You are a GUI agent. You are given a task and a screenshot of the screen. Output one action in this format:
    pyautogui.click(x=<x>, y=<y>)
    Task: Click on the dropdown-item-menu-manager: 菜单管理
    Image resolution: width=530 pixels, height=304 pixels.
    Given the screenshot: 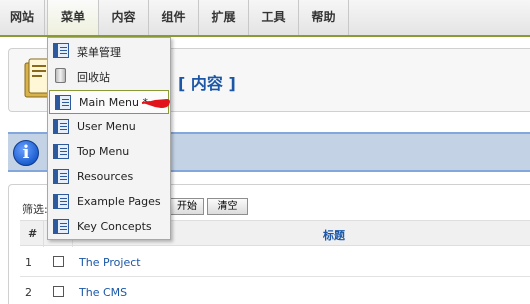 What is the action you would take?
    pyautogui.click(x=109, y=51)
    